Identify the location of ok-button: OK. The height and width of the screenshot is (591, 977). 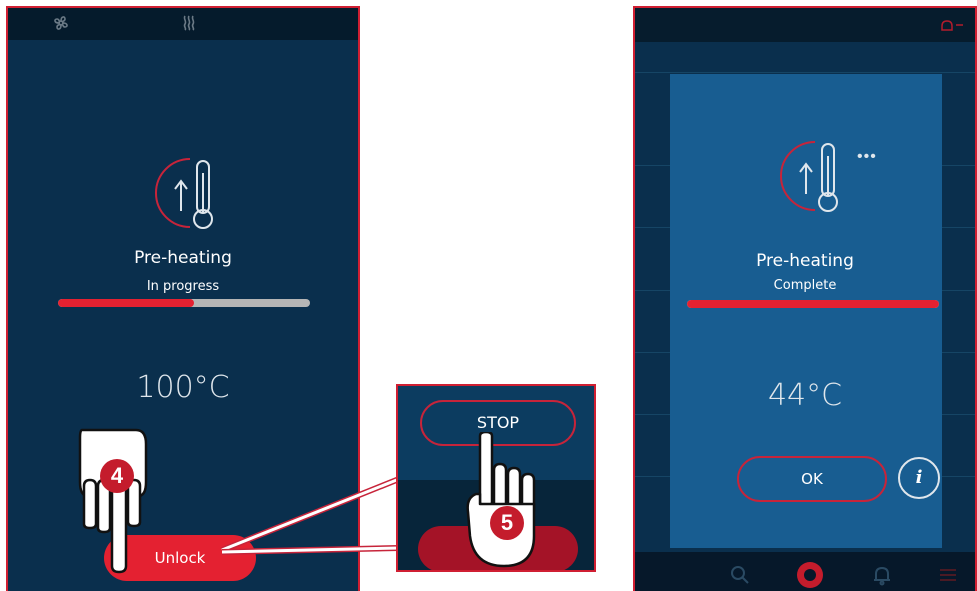
(812, 479).